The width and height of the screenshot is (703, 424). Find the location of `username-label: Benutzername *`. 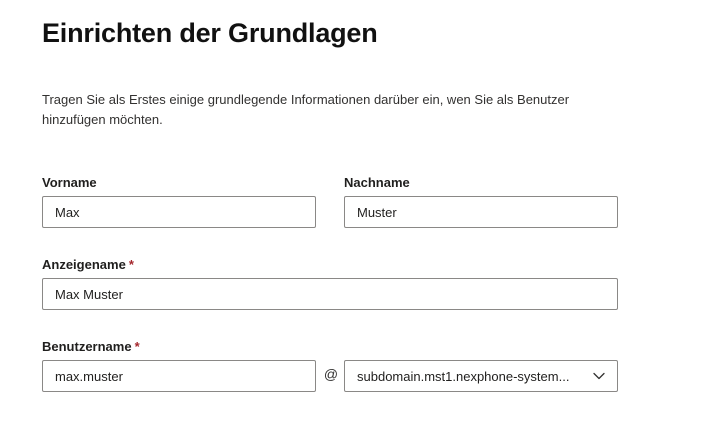

username-label: Benutzername * is located at coordinates (91, 346).